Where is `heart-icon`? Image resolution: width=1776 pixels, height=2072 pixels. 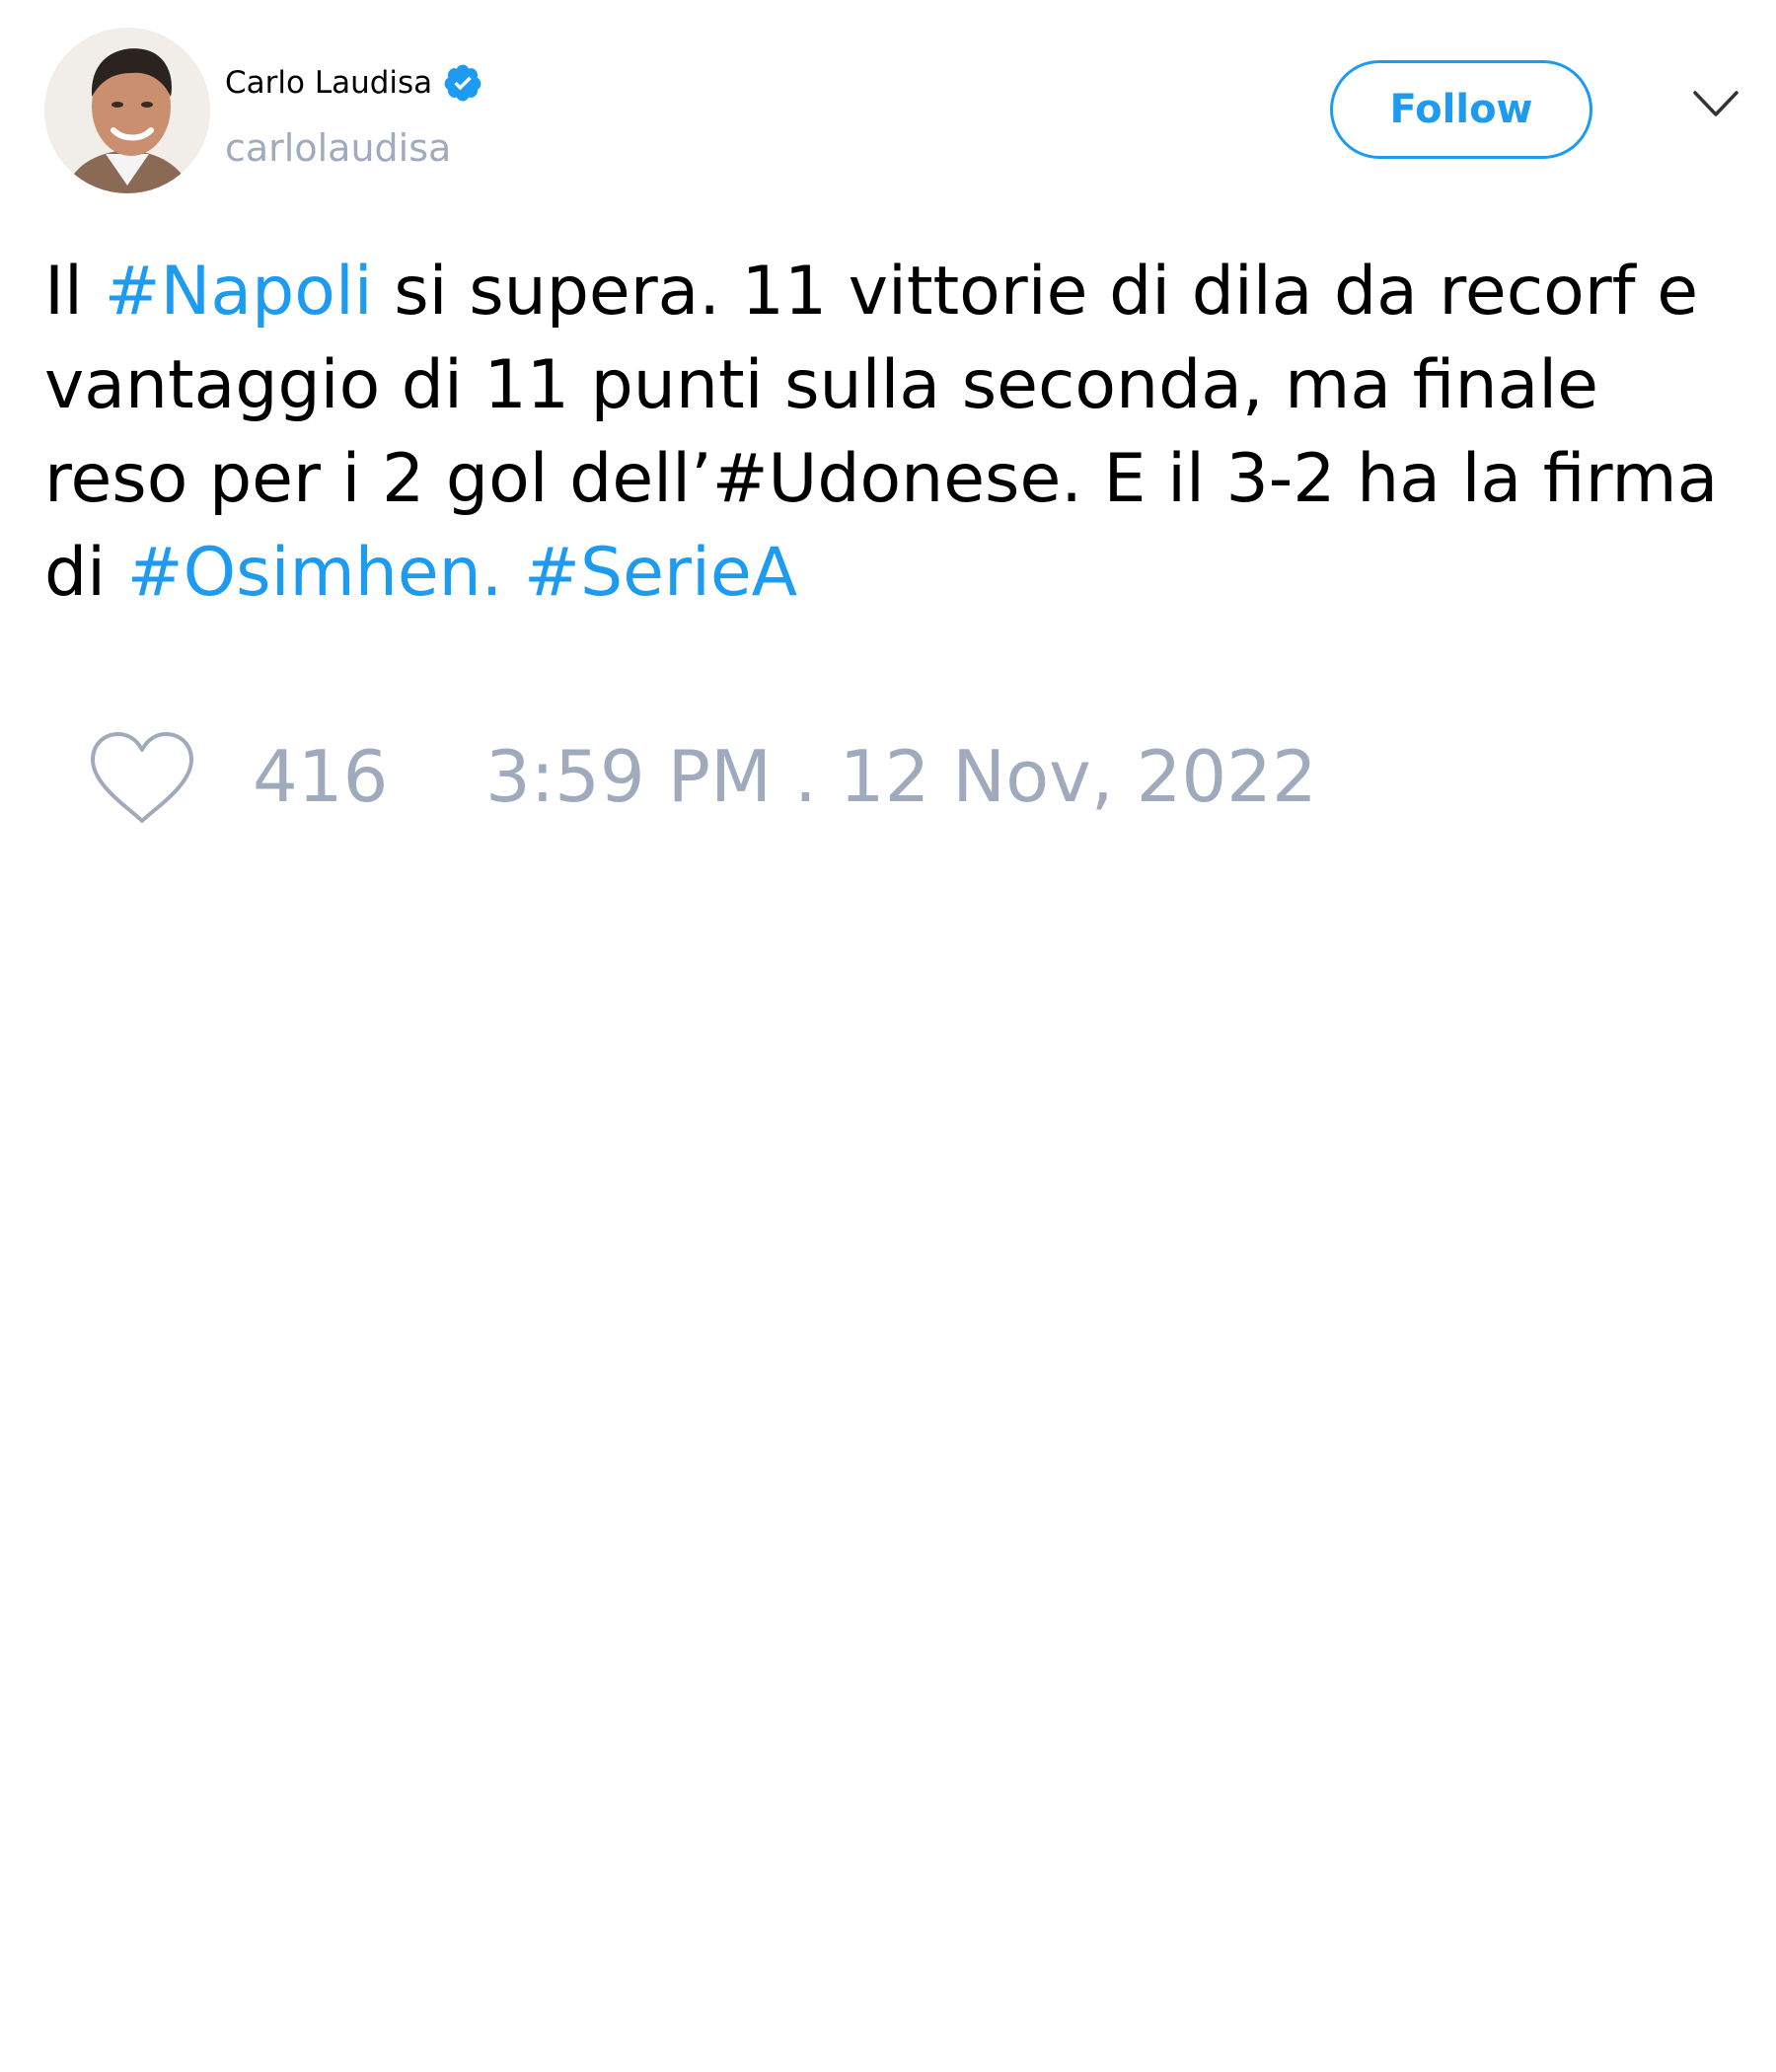 heart-icon is located at coordinates (142, 777).